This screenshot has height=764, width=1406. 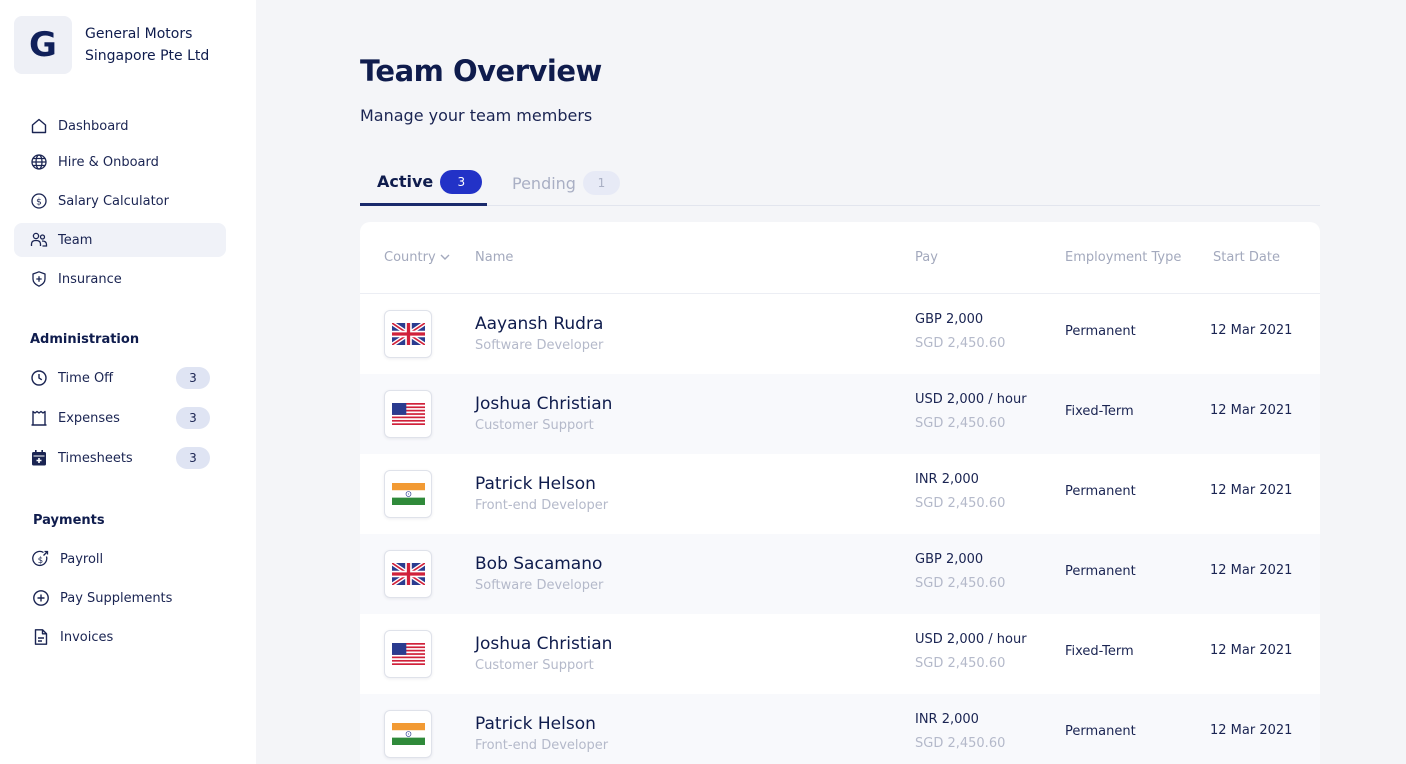 What do you see at coordinates (39, 279) in the screenshot?
I see `shield-icon` at bounding box center [39, 279].